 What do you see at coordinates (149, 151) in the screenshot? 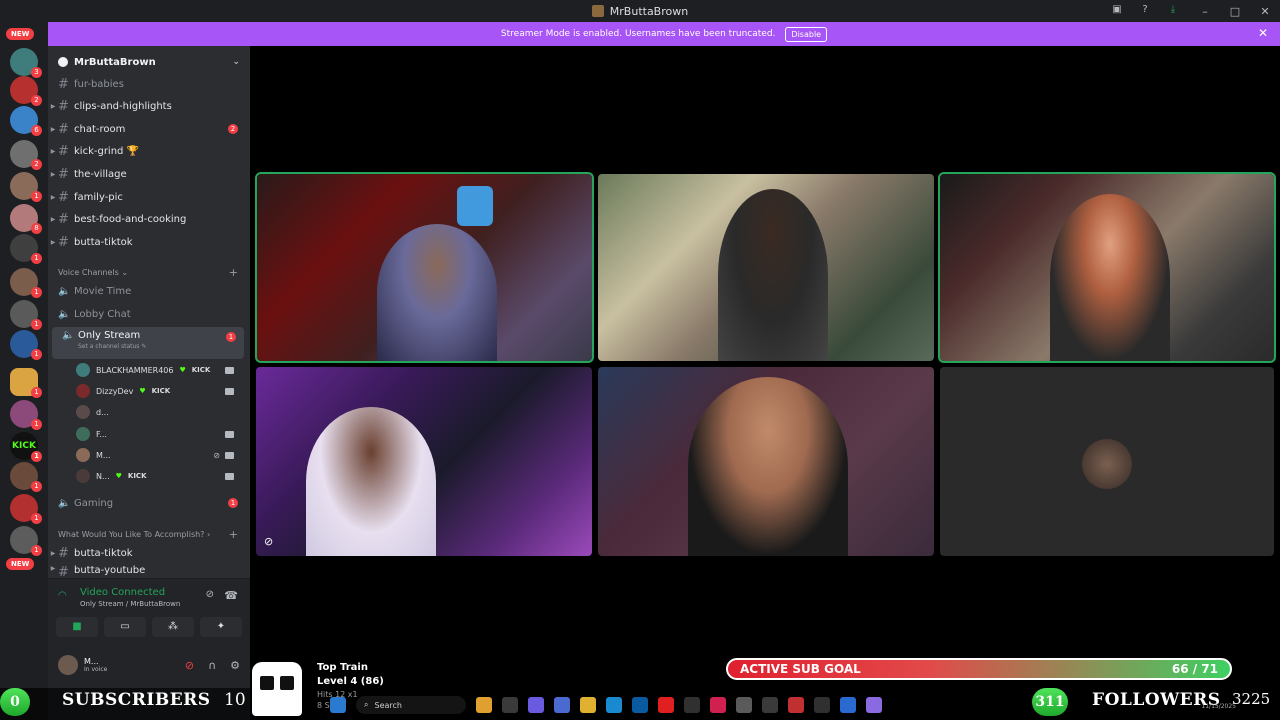
I see `channel-kick-grind: ▶ # kick-grind 🏆` at bounding box center [149, 151].